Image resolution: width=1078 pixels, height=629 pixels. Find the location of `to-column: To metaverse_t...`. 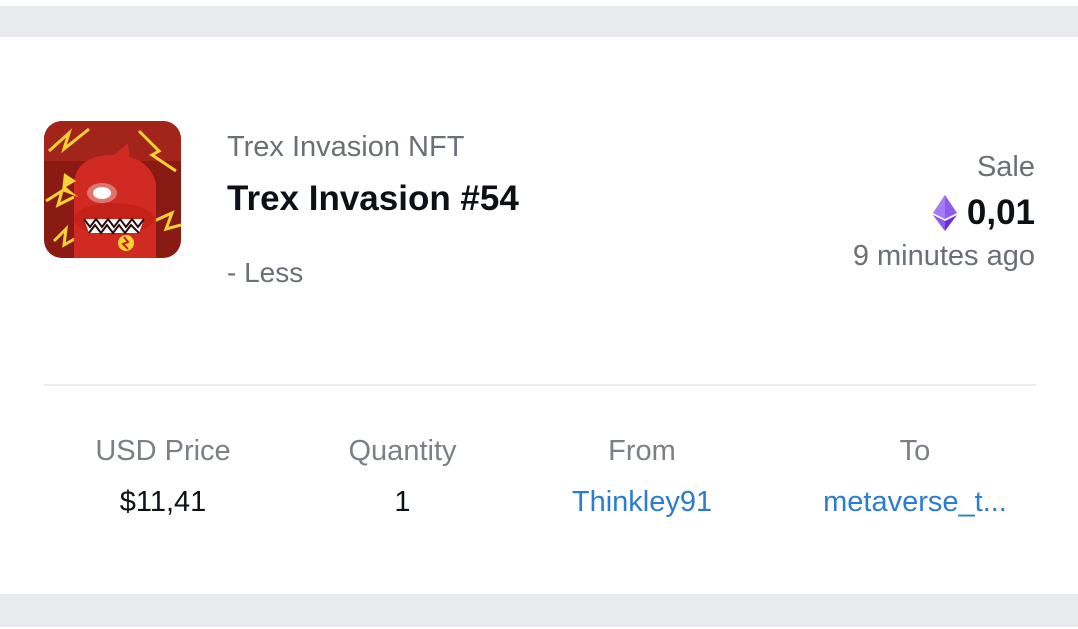

to-column: To metaverse_t... is located at coordinates (915, 477).